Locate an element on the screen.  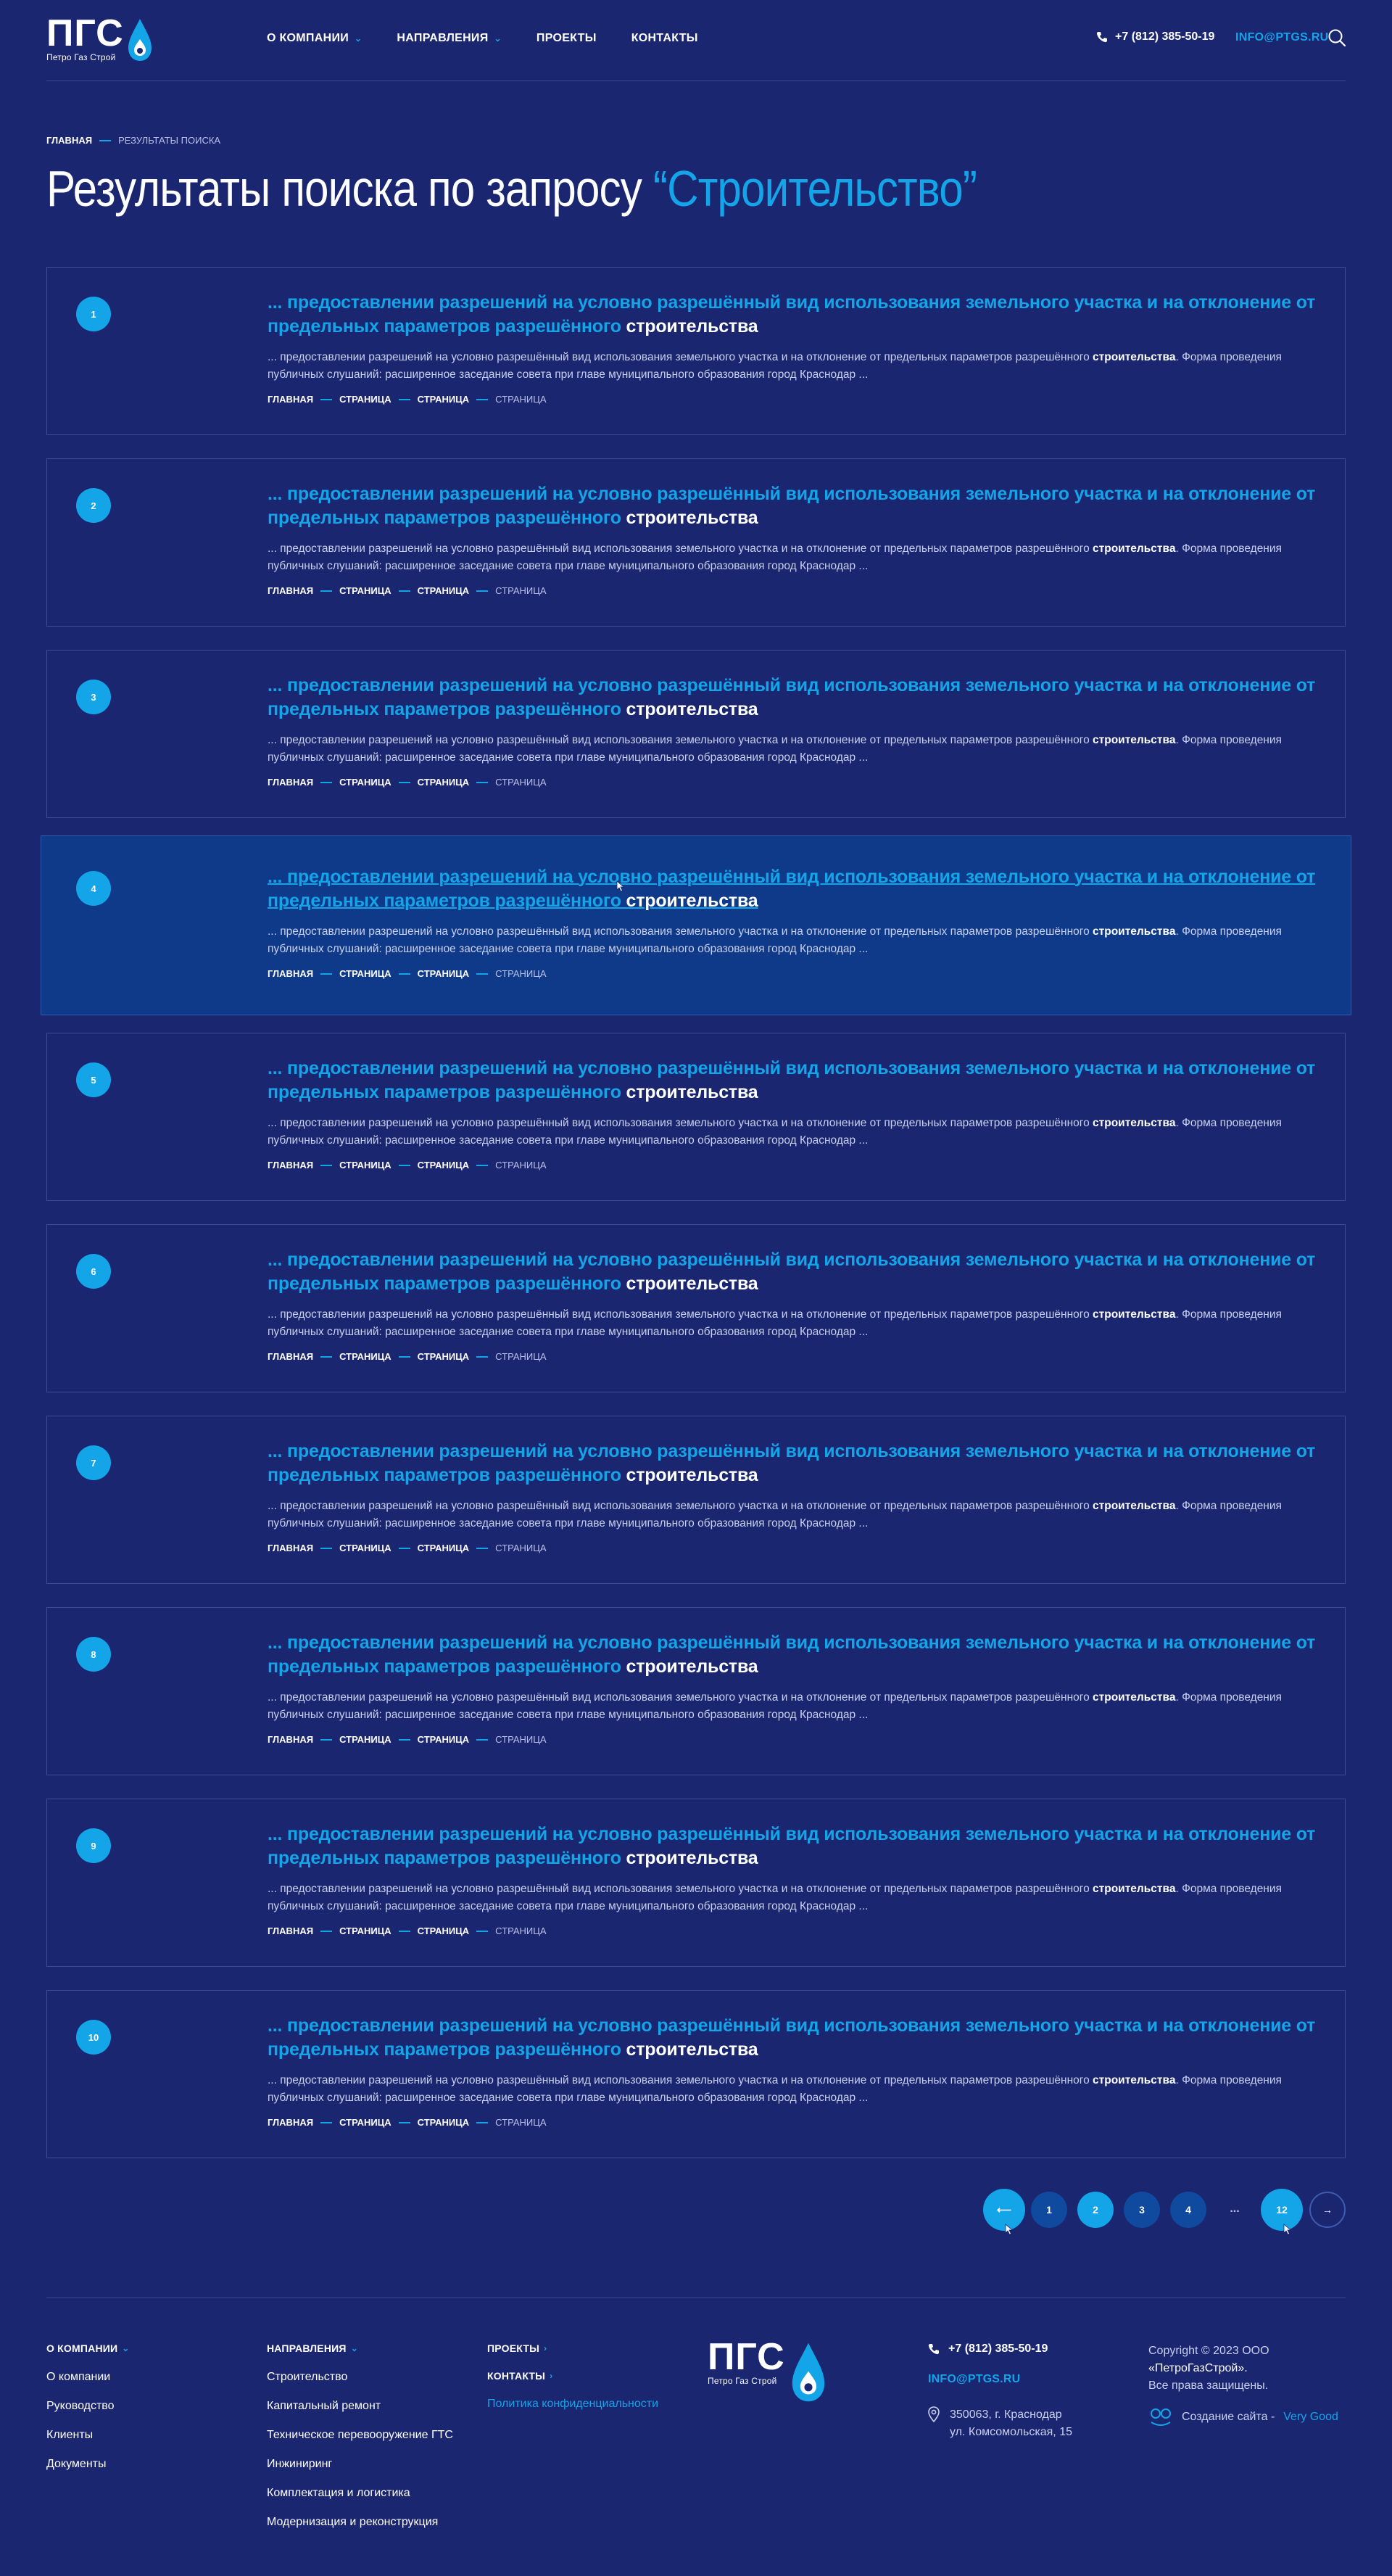
breadcrumb-home: ГЛАВНАЯ is located at coordinates (69, 140).